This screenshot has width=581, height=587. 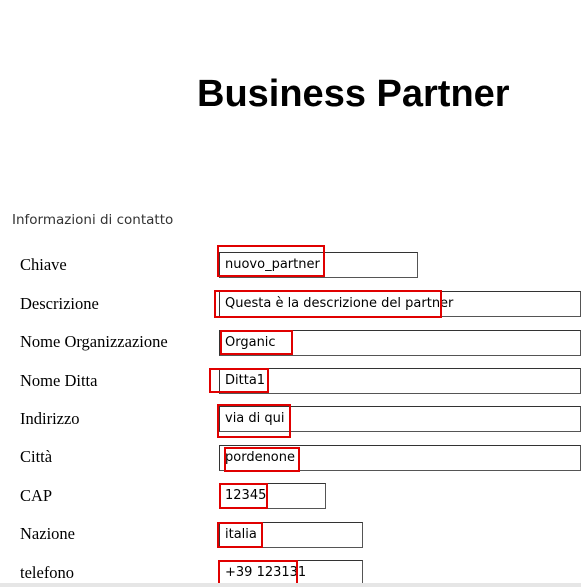 What do you see at coordinates (400, 343) in the screenshot?
I see `nome-organizzazione-input: Organic` at bounding box center [400, 343].